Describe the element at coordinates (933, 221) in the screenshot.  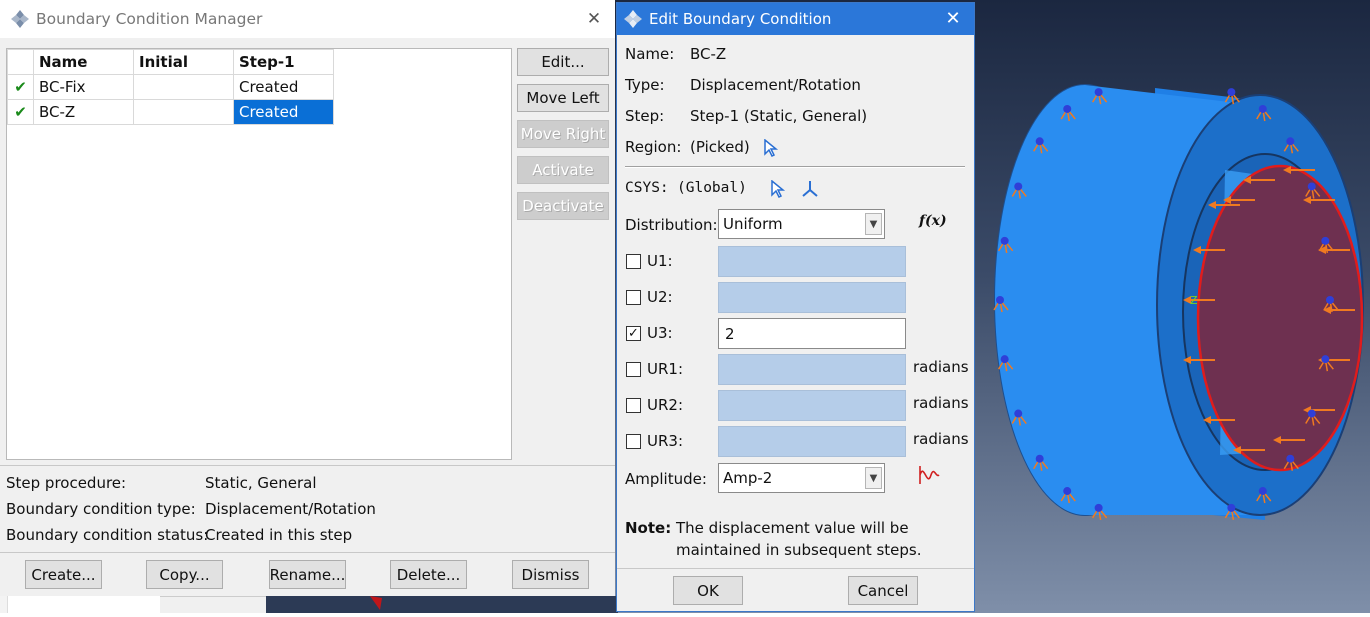
I see `fx-button: f(x)` at that location.